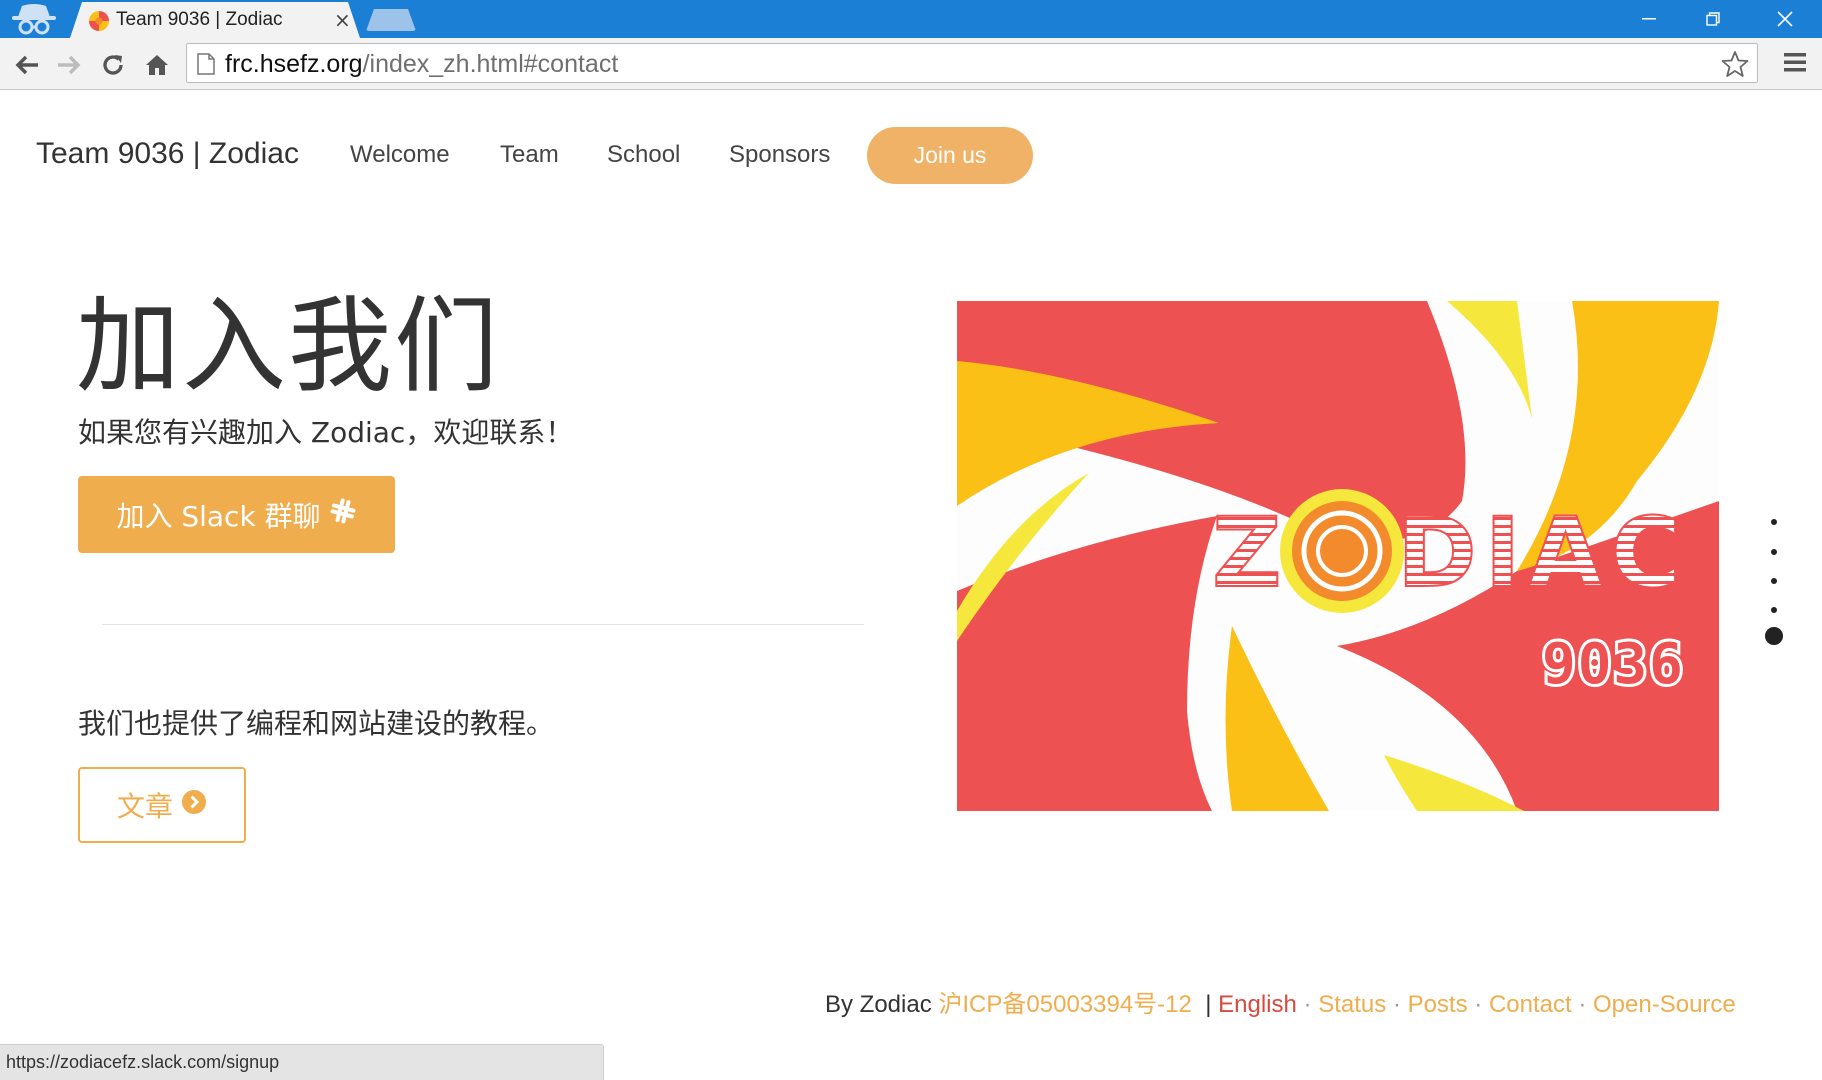 The height and width of the screenshot is (1080, 1822). What do you see at coordinates (1664, 1004) in the screenshot?
I see `footer-link-open-source: Open-Source` at bounding box center [1664, 1004].